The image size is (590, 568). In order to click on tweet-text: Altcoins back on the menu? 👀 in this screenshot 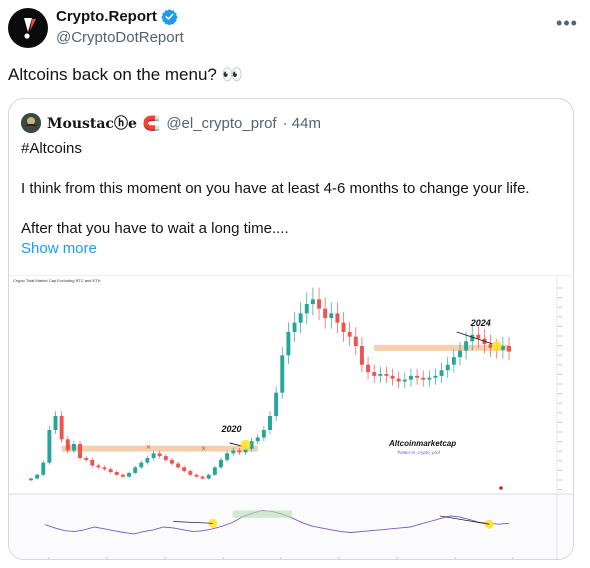, I will do `click(125, 74)`.